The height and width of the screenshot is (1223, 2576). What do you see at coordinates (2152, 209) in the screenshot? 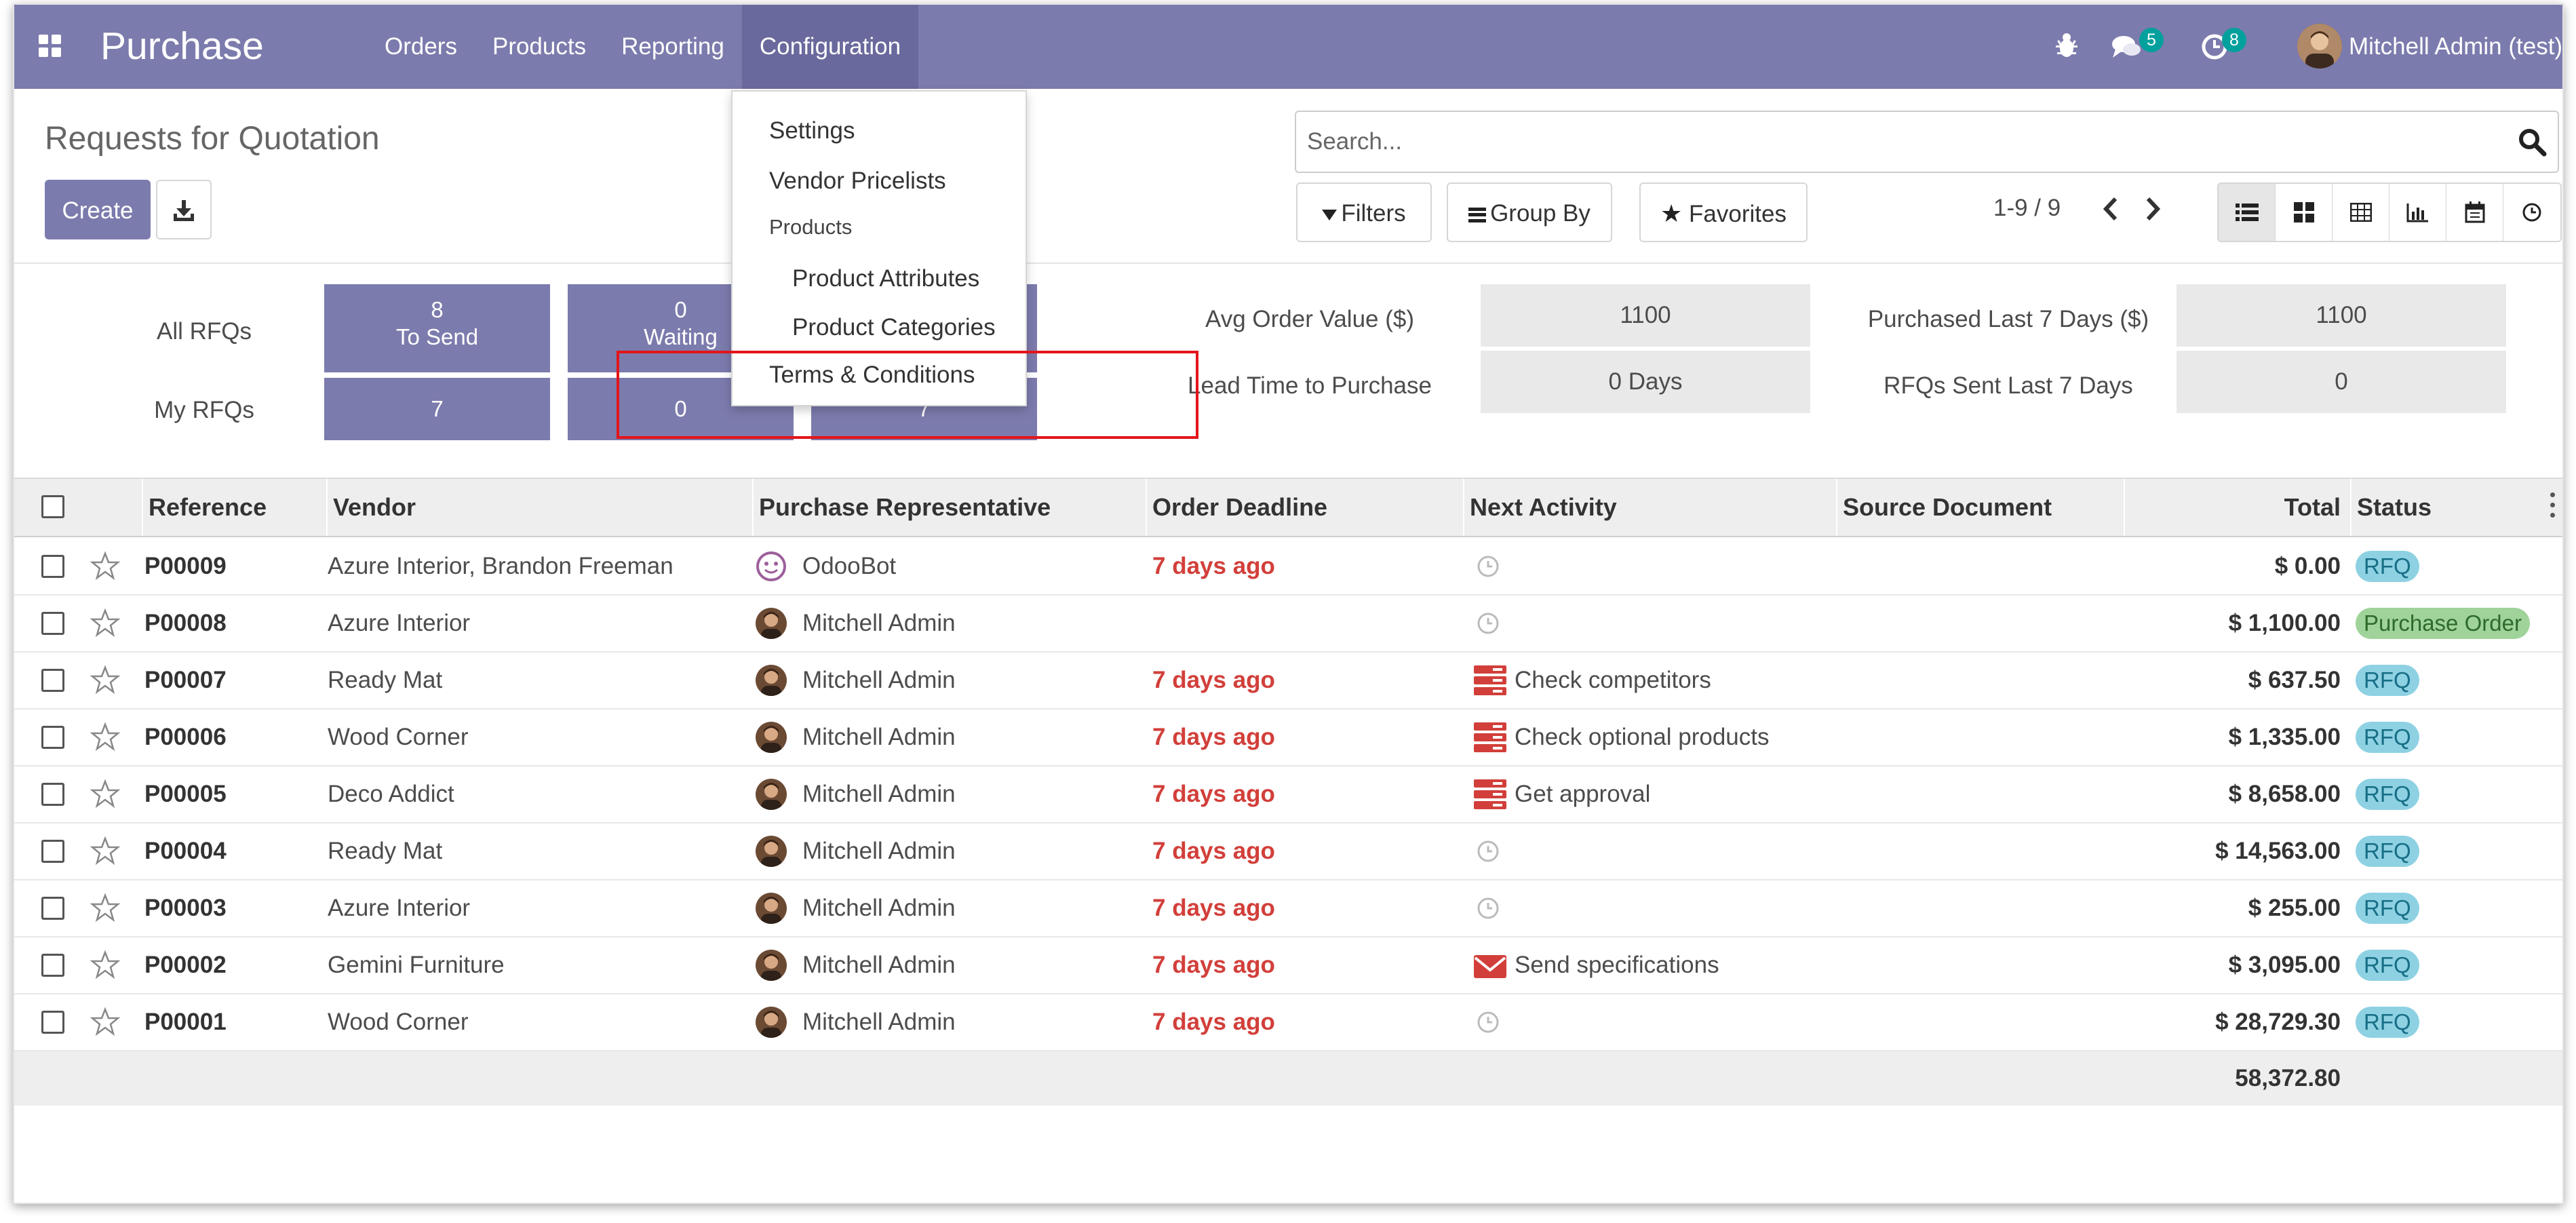
I see `pager-next-icon` at bounding box center [2152, 209].